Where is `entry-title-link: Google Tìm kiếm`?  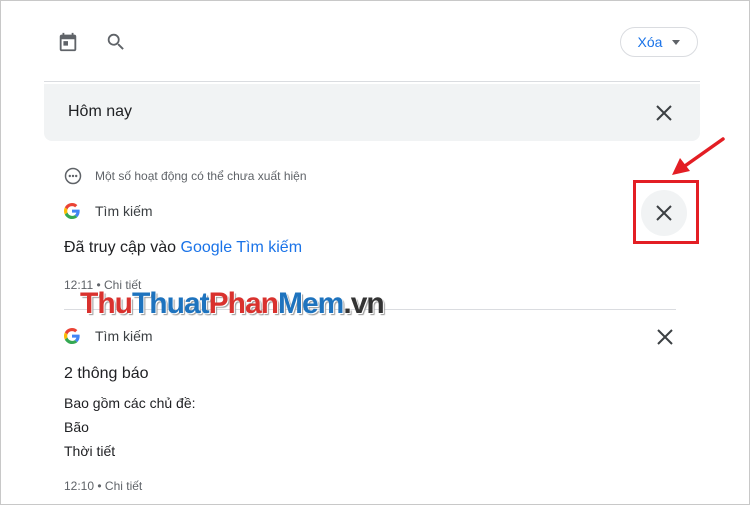 entry-title-link: Google Tìm kiếm is located at coordinates (242, 247).